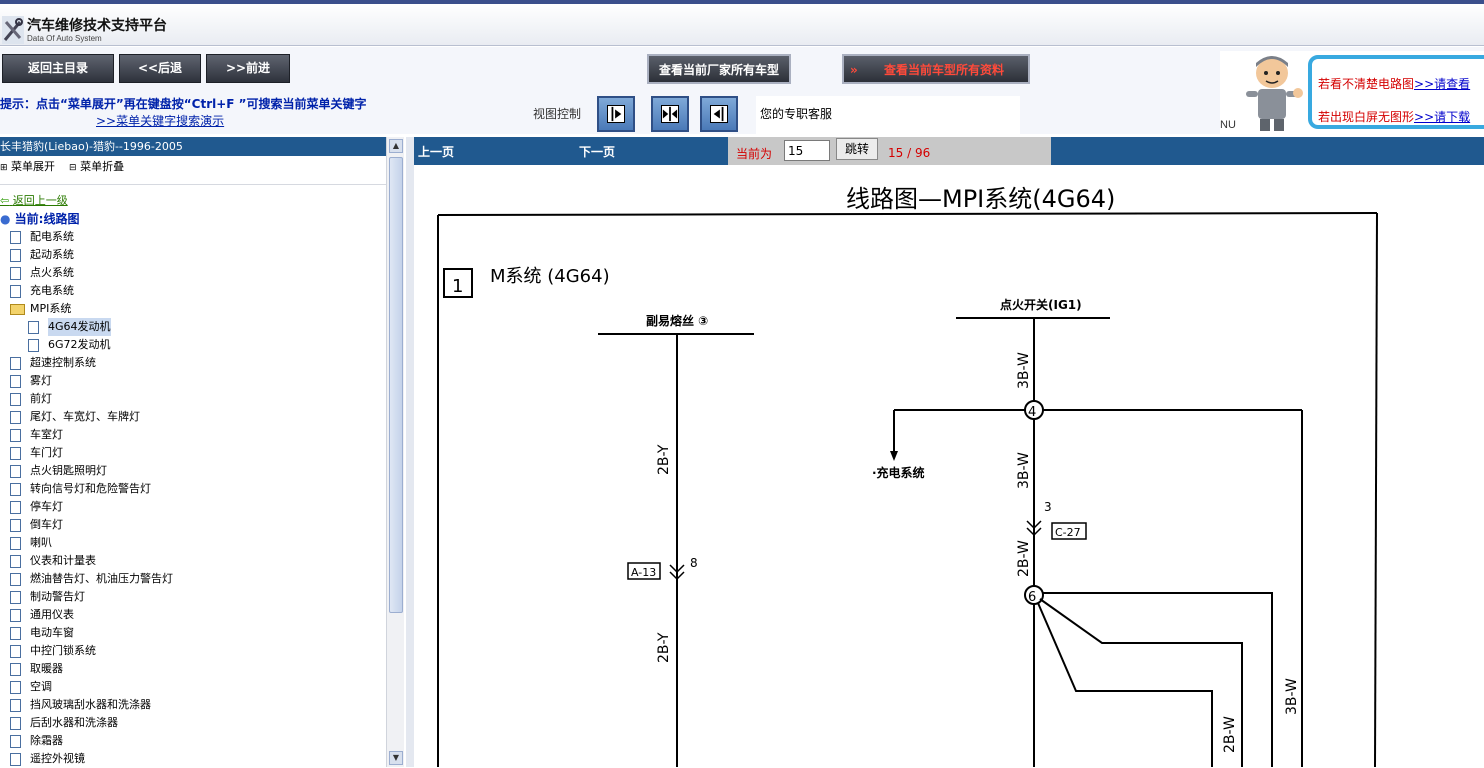 This screenshot has width=1484, height=768. What do you see at coordinates (436, 151) in the screenshot?
I see `prev-page-link: 上一页` at bounding box center [436, 151].